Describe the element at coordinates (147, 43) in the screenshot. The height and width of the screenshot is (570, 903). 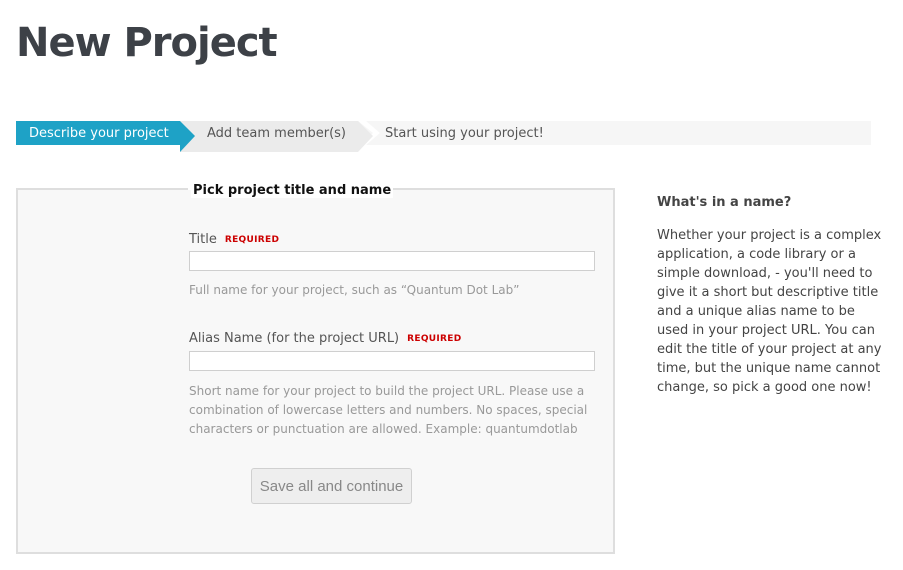
I see `page-title: New Project` at that location.